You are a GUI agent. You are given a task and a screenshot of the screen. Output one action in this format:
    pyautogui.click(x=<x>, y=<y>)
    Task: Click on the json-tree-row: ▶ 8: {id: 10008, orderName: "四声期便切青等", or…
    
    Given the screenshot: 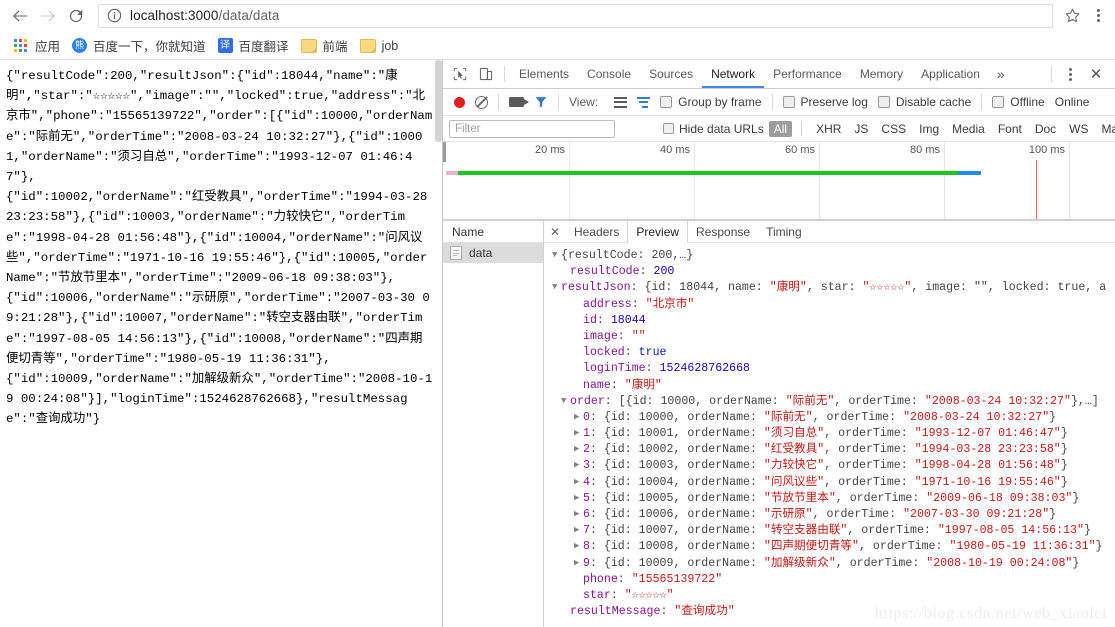 What is the action you would take?
    pyautogui.click(x=833, y=547)
    